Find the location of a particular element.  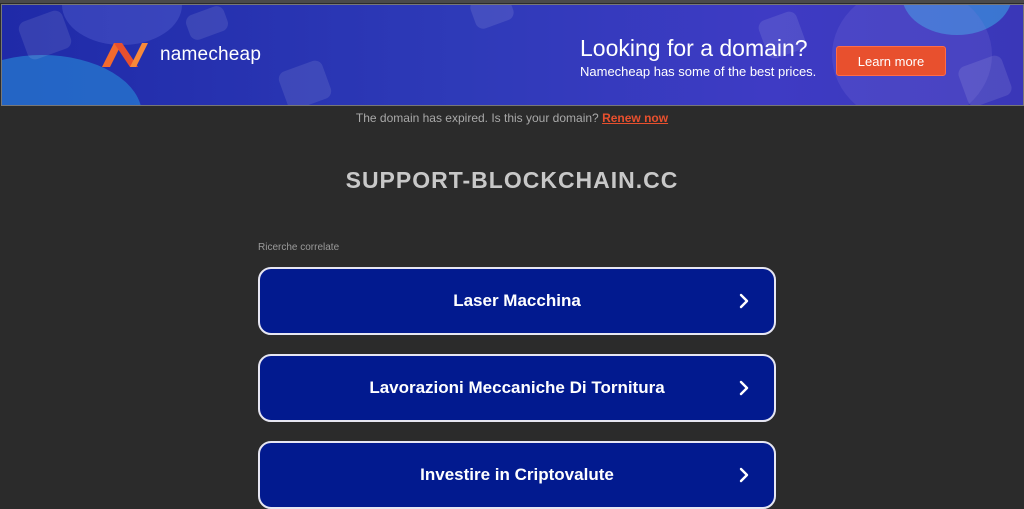

related-link-laser-macchina: Laser Macchina is located at coordinates (517, 301).